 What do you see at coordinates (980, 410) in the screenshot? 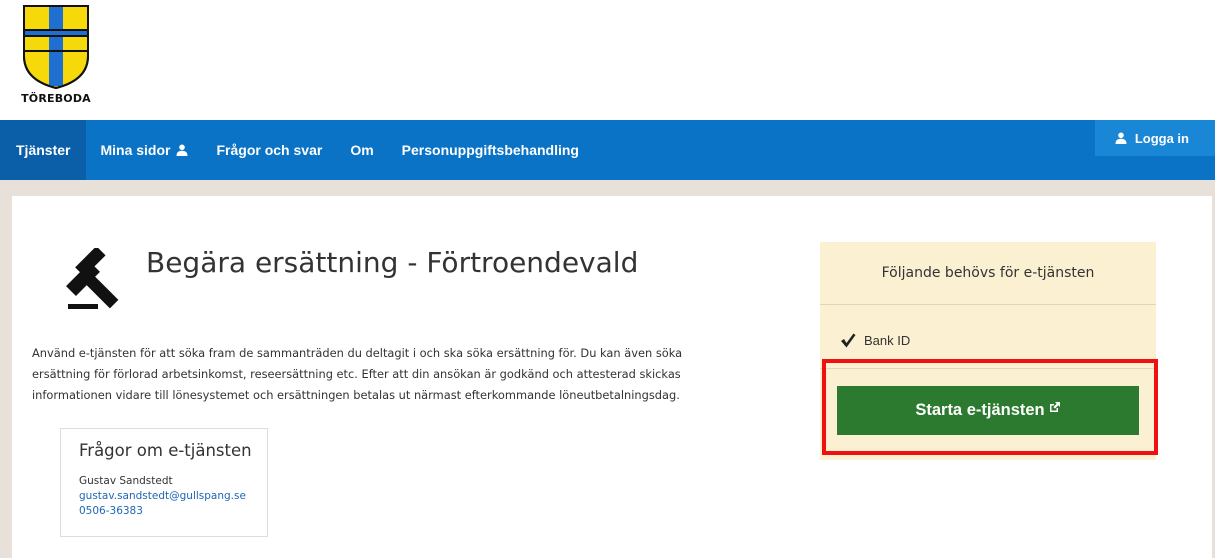
I see `start-service-label: Starta e-tjänsten` at bounding box center [980, 410].